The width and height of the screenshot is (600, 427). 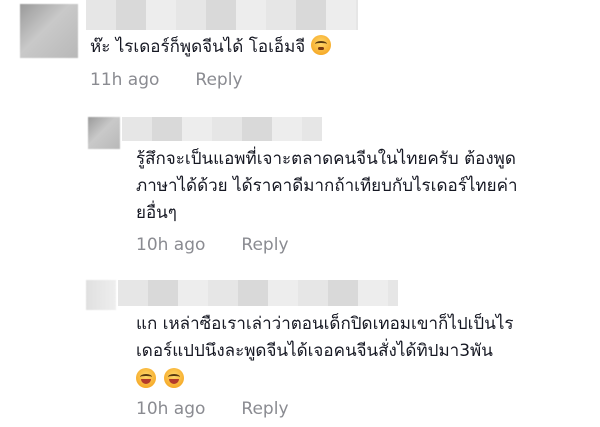 I want to click on comment-text: ห๊ะ ไรเดอร์ก็พูดจีนได้ โอเอ็มจี, so click(x=212, y=47).